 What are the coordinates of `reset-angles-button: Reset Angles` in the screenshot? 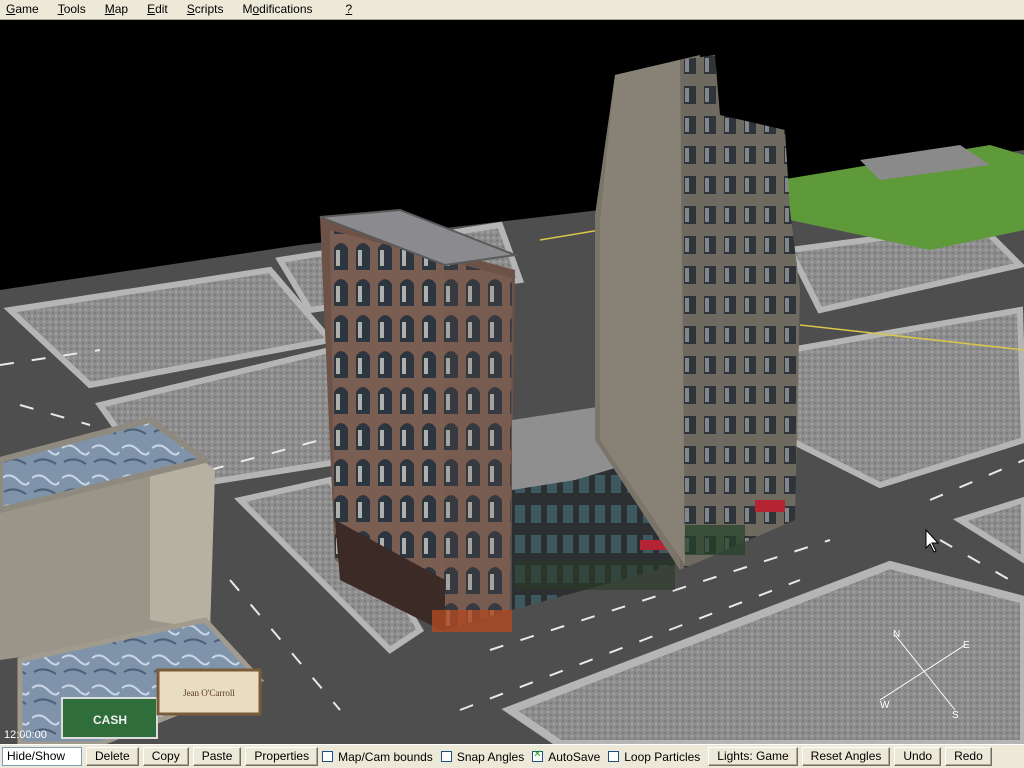 It's located at (846, 756).